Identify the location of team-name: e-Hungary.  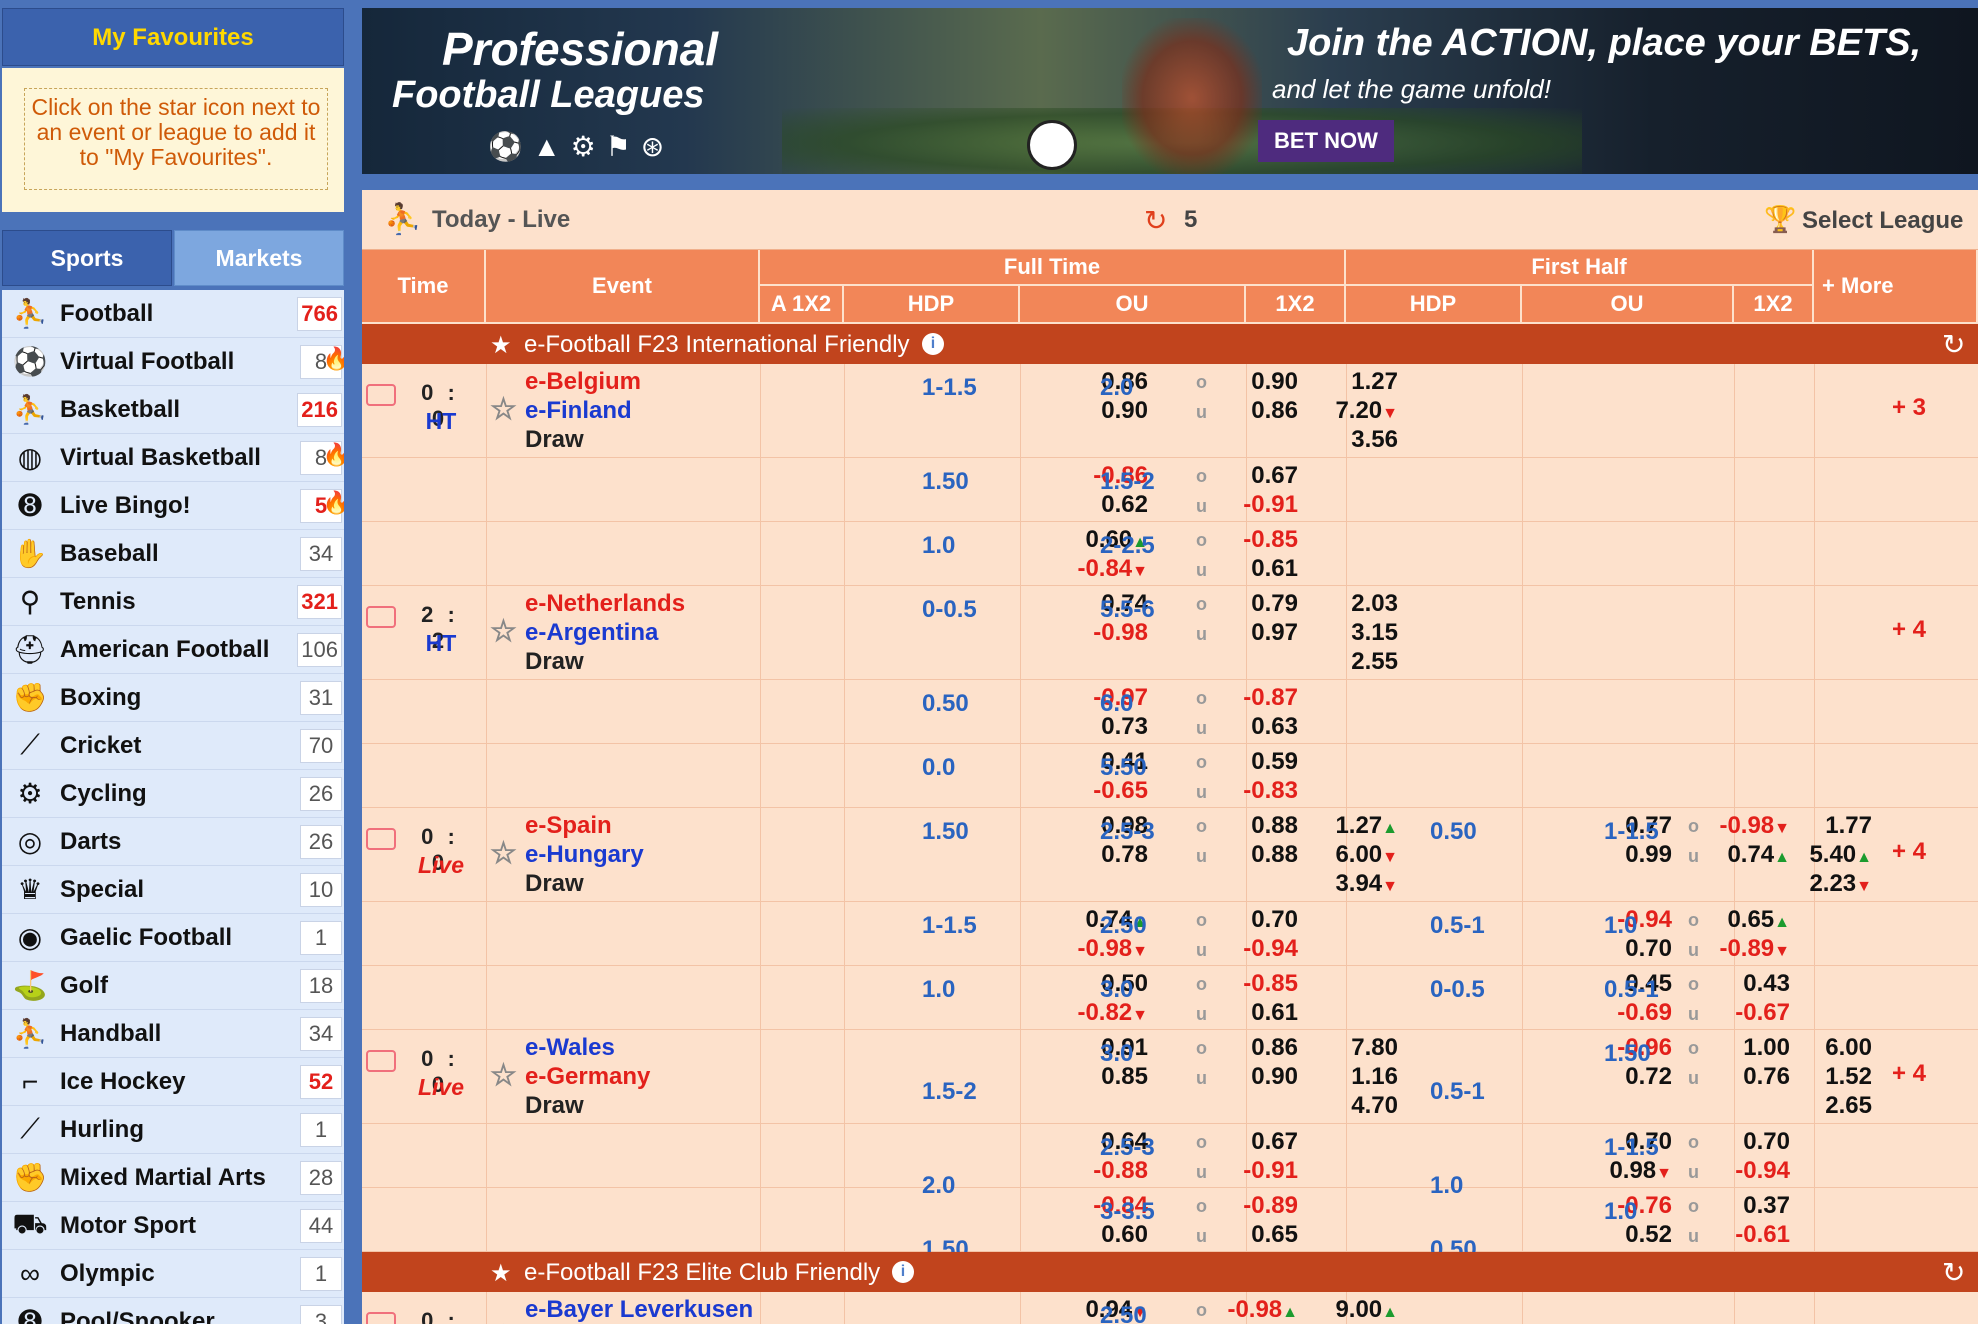
(584, 855).